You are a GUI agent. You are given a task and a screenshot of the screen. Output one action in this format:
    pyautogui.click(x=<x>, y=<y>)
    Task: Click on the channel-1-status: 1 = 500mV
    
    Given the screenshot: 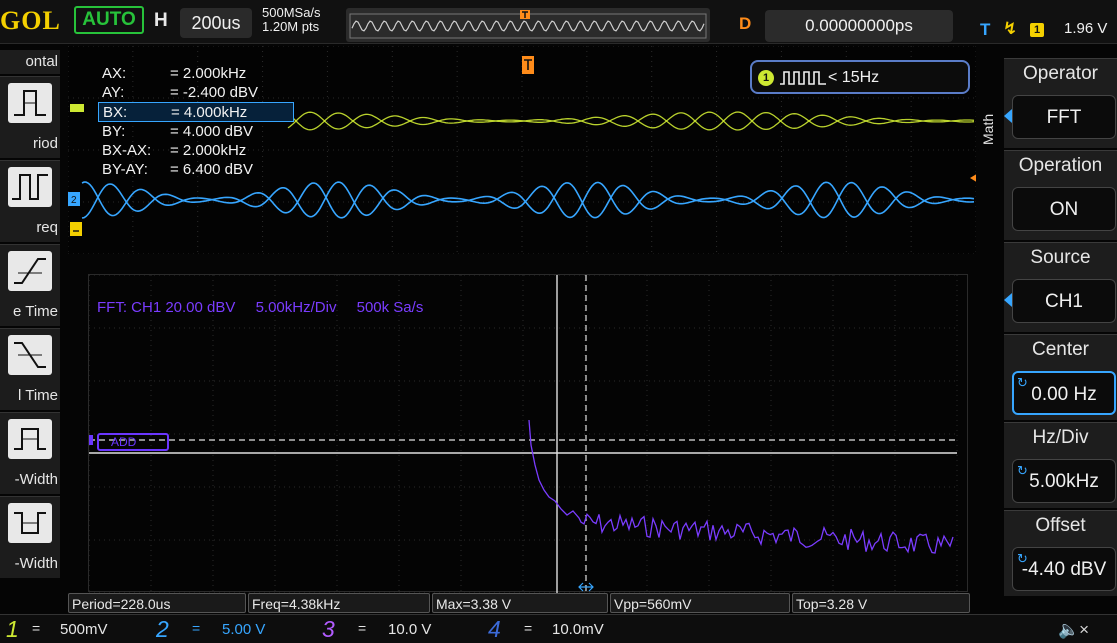 What is the action you would take?
    pyautogui.click(x=81, y=629)
    